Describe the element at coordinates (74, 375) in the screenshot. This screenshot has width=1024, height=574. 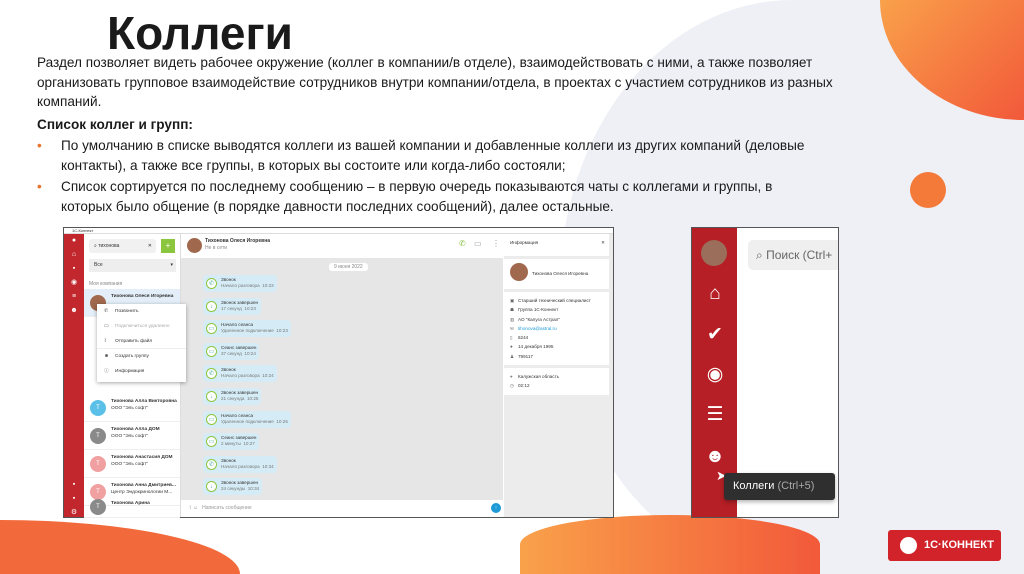
I see `app-sidebar: ● ⌂ ▪ ◉ ≡ ☻ ▪ ▪ ⚙` at that location.